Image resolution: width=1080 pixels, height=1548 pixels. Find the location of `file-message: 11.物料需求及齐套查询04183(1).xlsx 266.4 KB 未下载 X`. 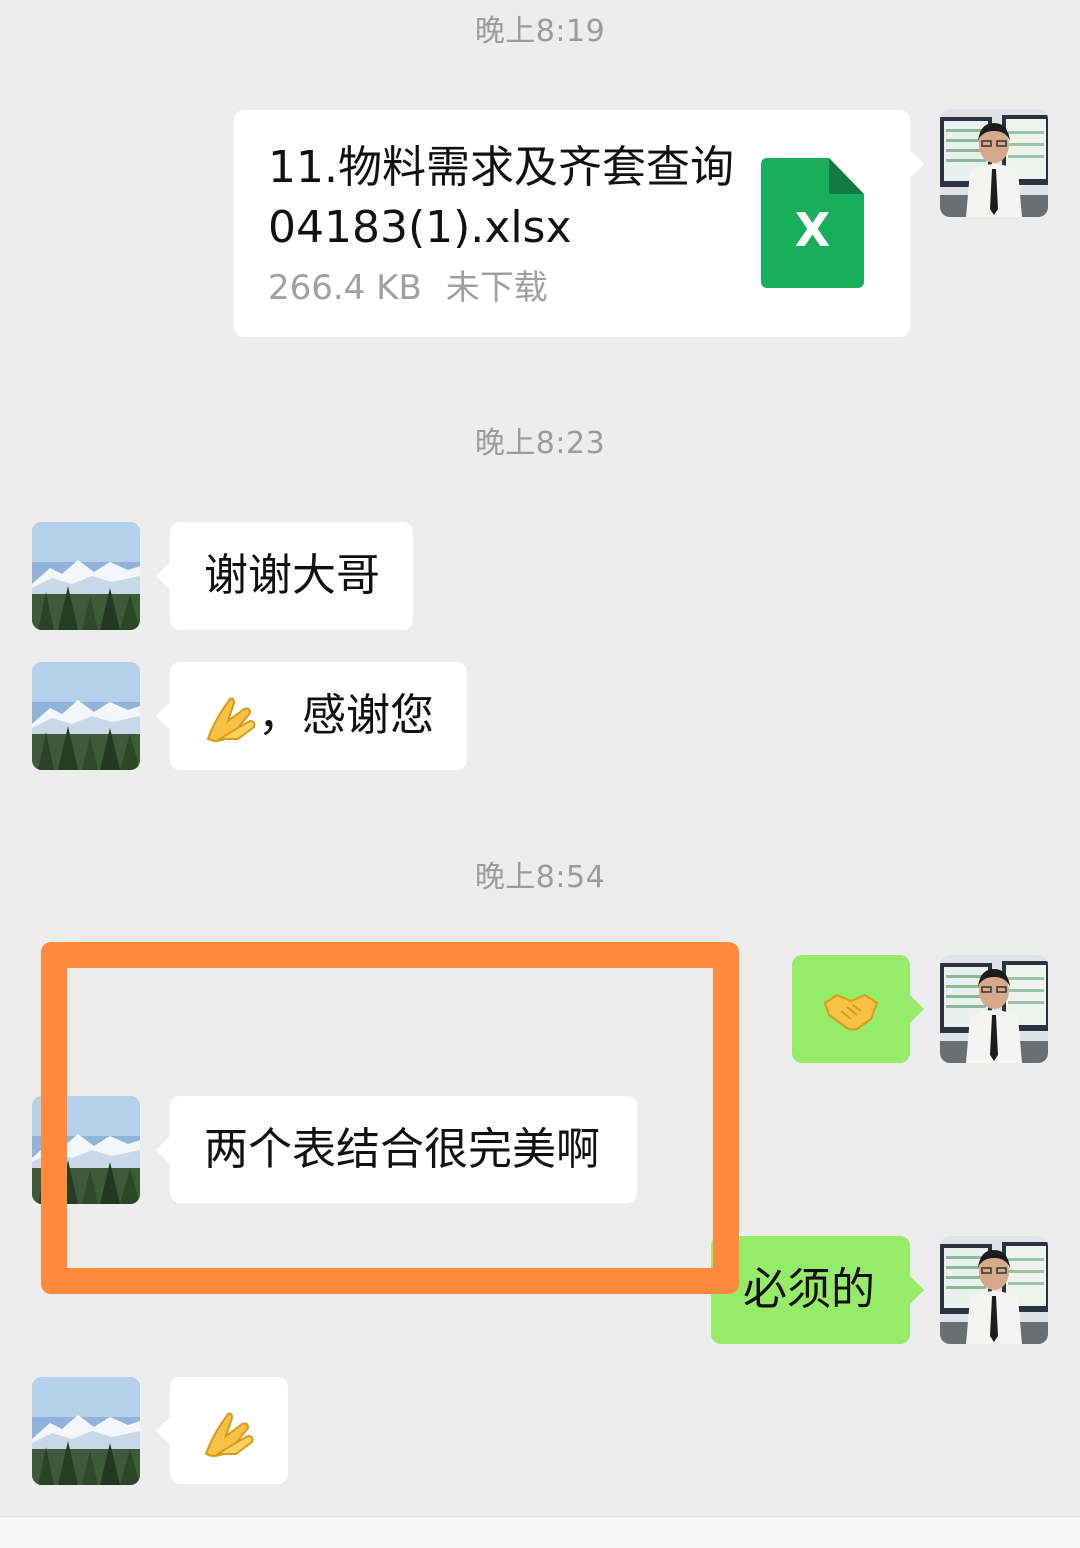

file-message: 11.物料需求及齐套查询04183(1).xlsx 266.4 KB 未下载 X is located at coordinates (579, 223).